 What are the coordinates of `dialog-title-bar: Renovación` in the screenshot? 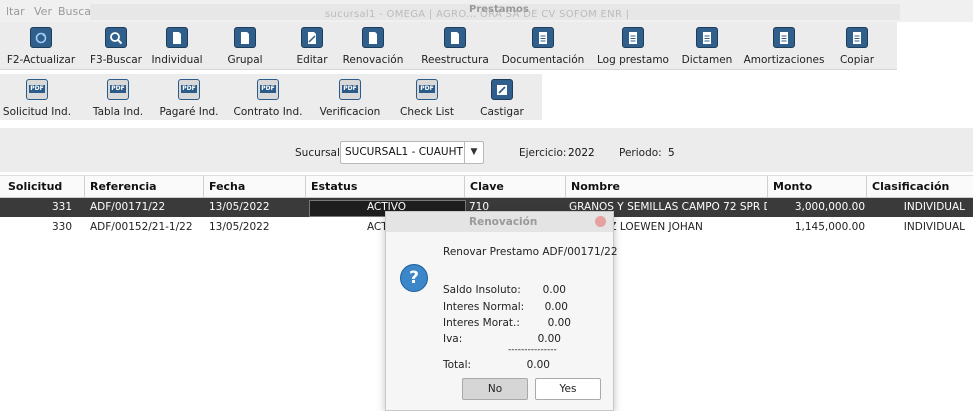 It's located at (499, 222).